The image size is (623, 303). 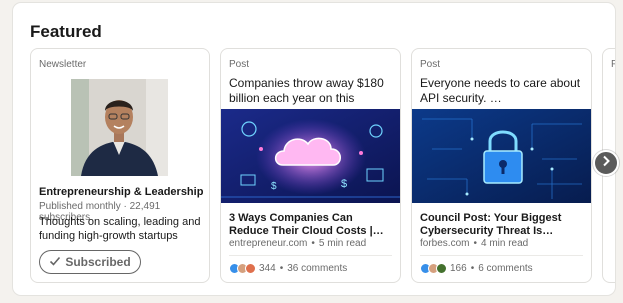 I want to click on social-counts: 344 • 36 comments, so click(x=288, y=268).